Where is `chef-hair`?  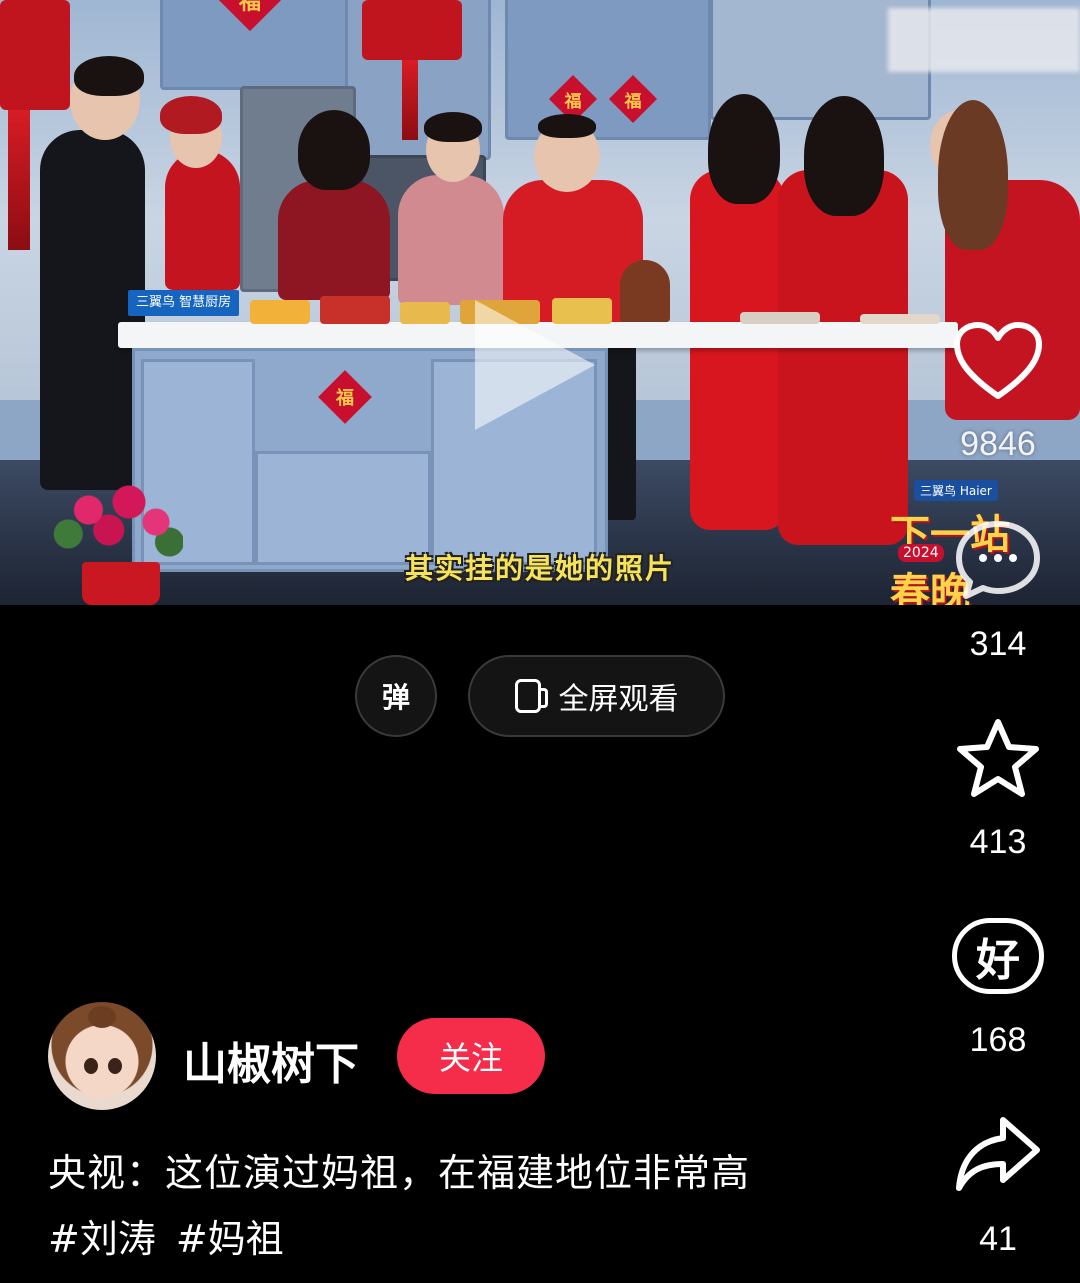
chef-hair is located at coordinates (567, 126).